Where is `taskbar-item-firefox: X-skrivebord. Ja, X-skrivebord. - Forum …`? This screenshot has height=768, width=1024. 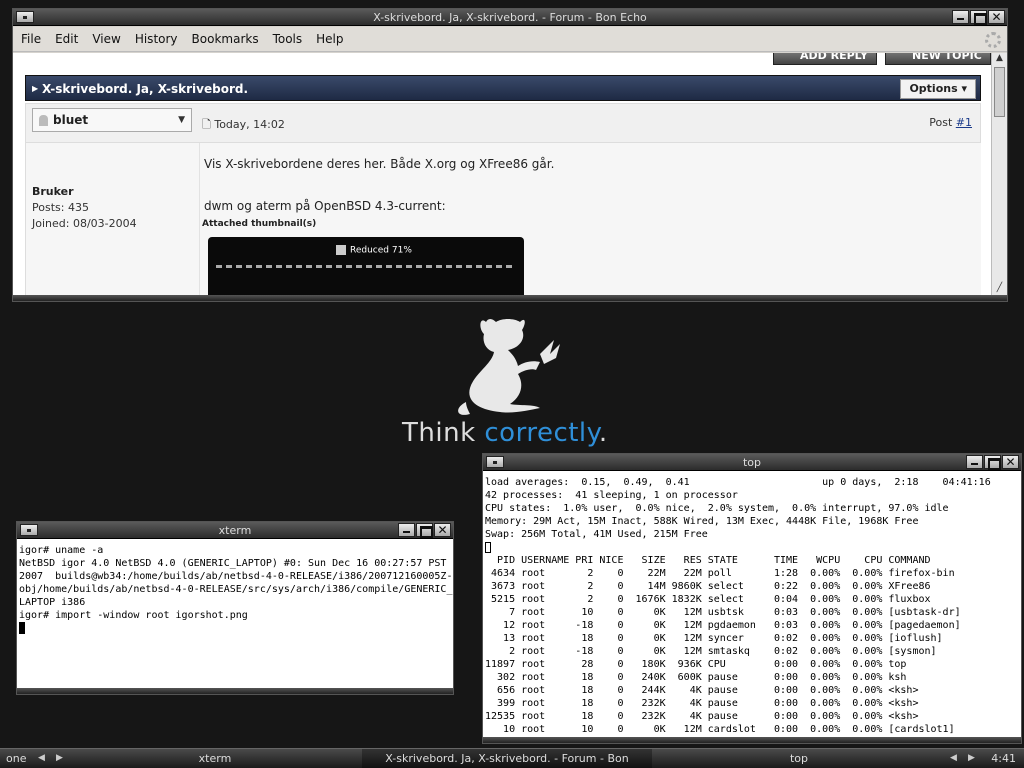
taskbar-item-firefox: X-skrivebord. Ja, X-skrivebord. - Forum … is located at coordinates (507, 758).